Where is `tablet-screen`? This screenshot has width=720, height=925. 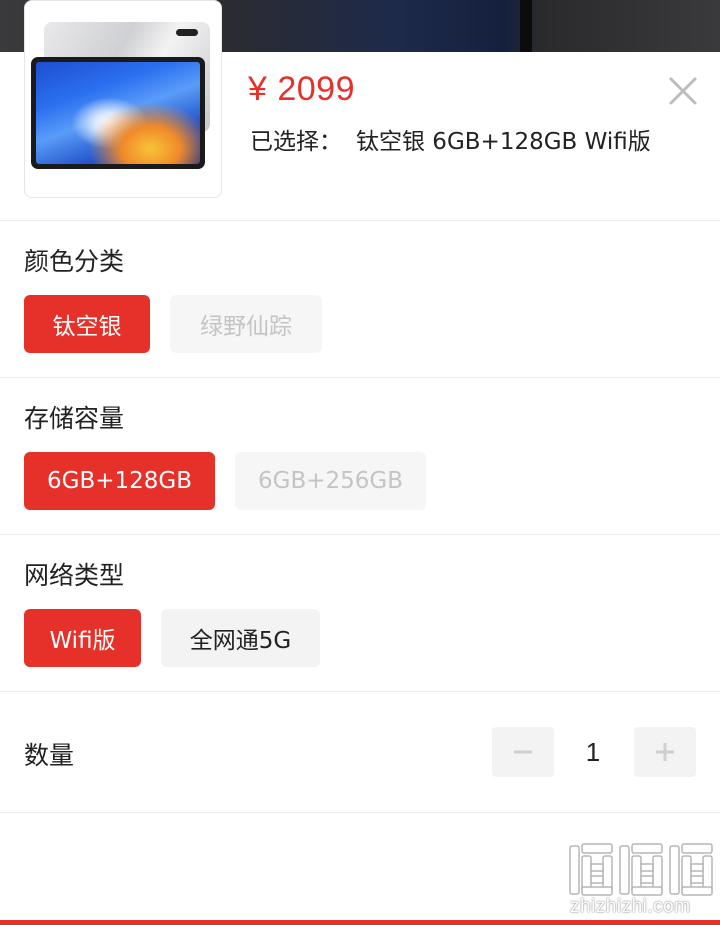
tablet-screen is located at coordinates (118, 113).